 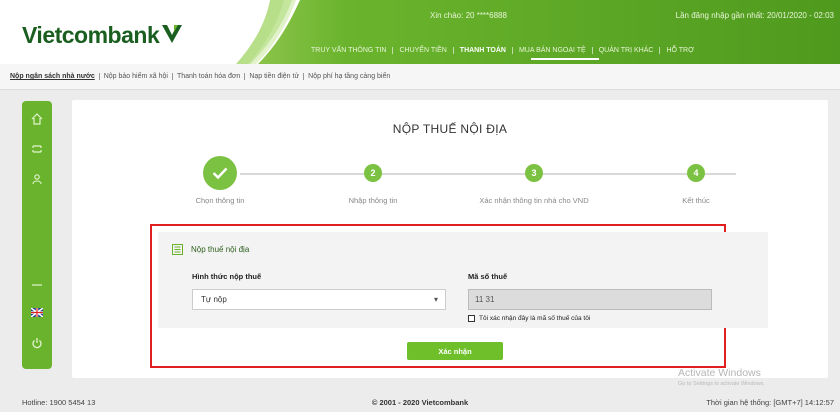 What do you see at coordinates (172, 33) in the screenshot?
I see `logo-mark-icon` at bounding box center [172, 33].